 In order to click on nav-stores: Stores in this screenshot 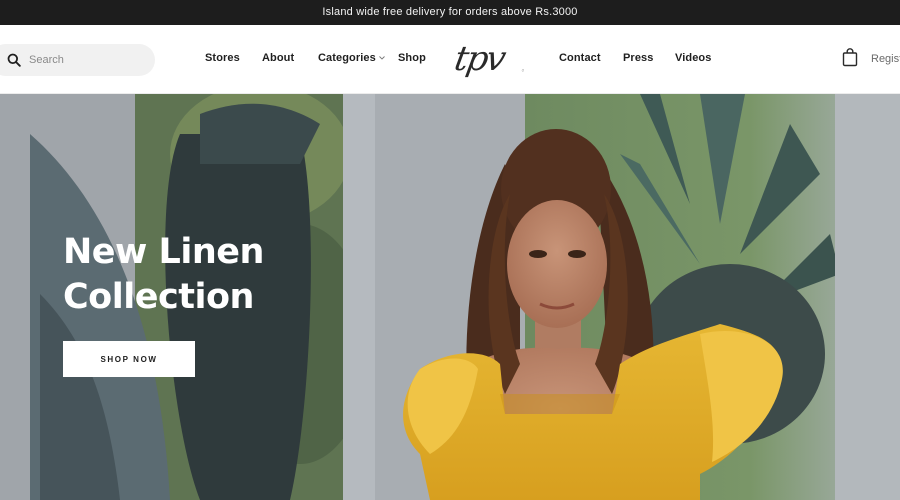, I will do `click(222, 58)`.